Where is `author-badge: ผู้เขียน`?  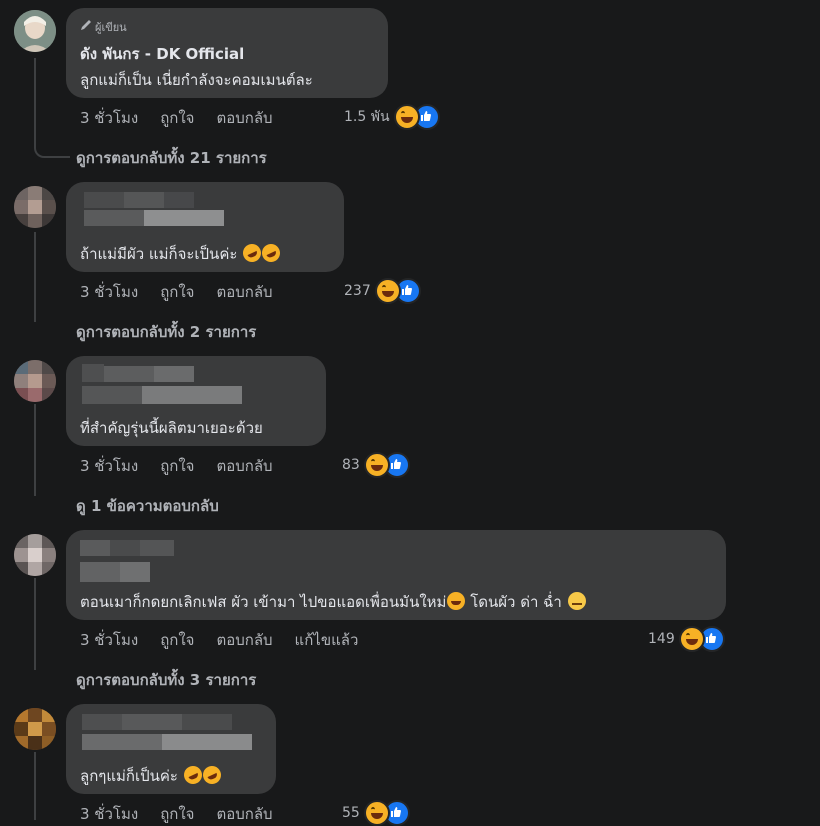
author-badge: ผู้เขียน is located at coordinates (103, 27).